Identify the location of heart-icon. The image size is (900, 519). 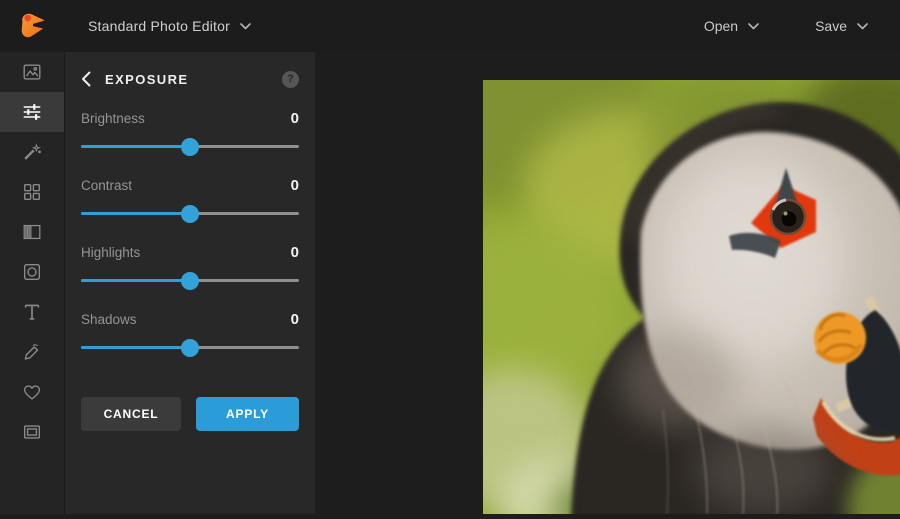
(32, 392).